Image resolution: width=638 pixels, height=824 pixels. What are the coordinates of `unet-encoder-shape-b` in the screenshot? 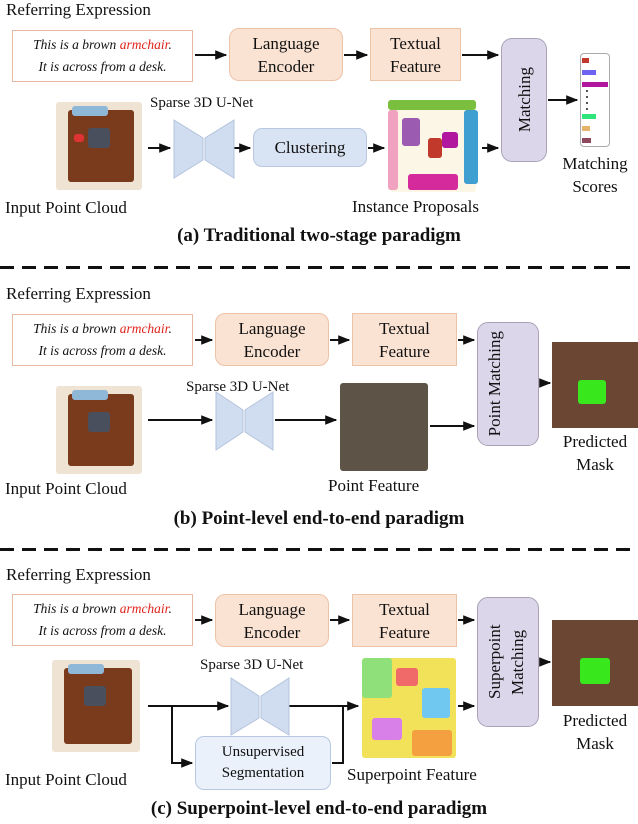 It's located at (229, 421).